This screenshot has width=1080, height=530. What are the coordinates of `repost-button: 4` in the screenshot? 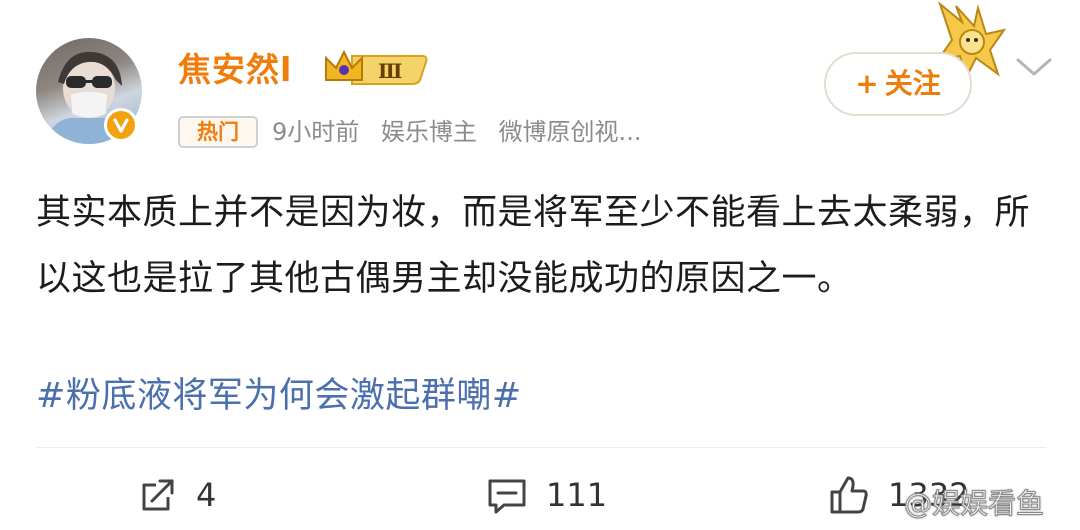 It's located at (177, 495).